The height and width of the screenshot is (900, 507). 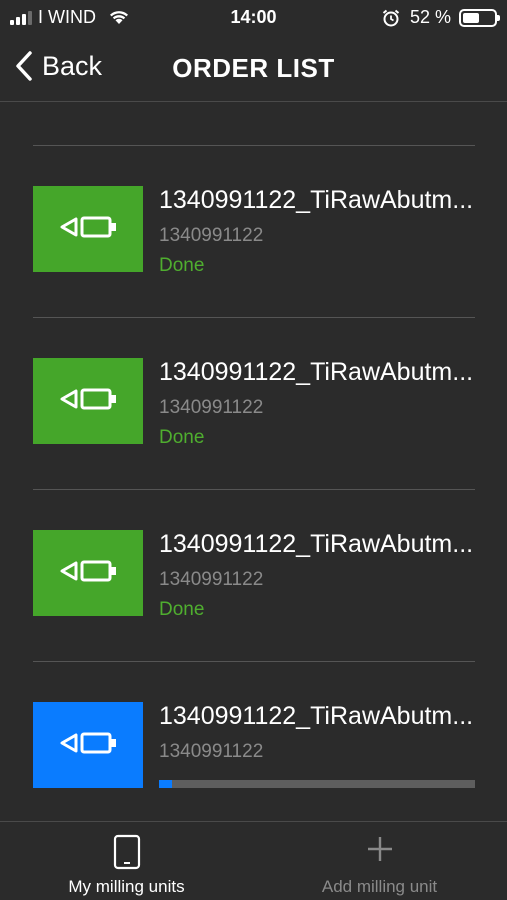 What do you see at coordinates (479, 17) in the screenshot?
I see `battery-icon` at bounding box center [479, 17].